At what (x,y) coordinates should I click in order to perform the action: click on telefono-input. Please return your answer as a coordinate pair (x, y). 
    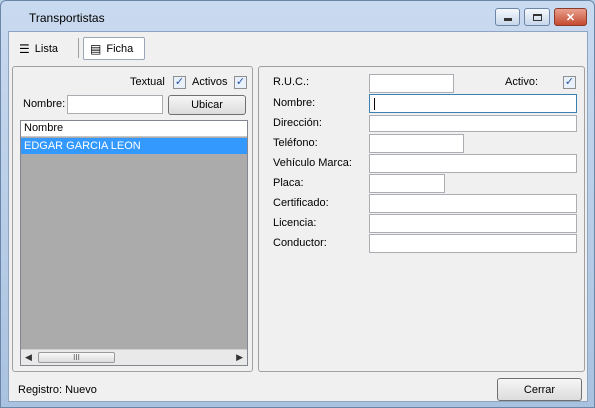
    Looking at the image, I should click on (416, 143).